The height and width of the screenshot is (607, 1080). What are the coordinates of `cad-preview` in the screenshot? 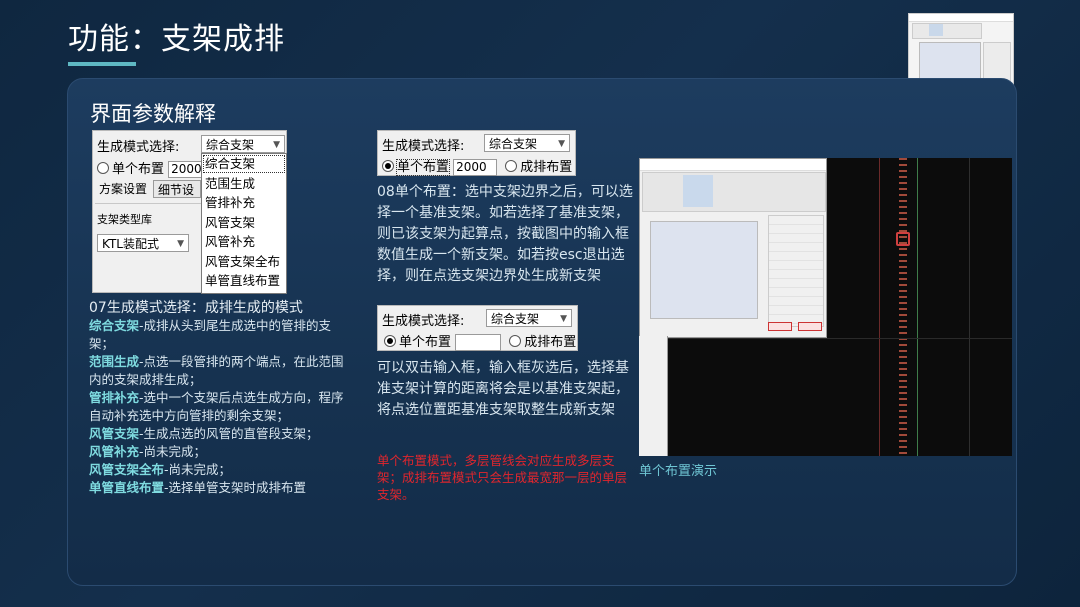 It's located at (704, 270).